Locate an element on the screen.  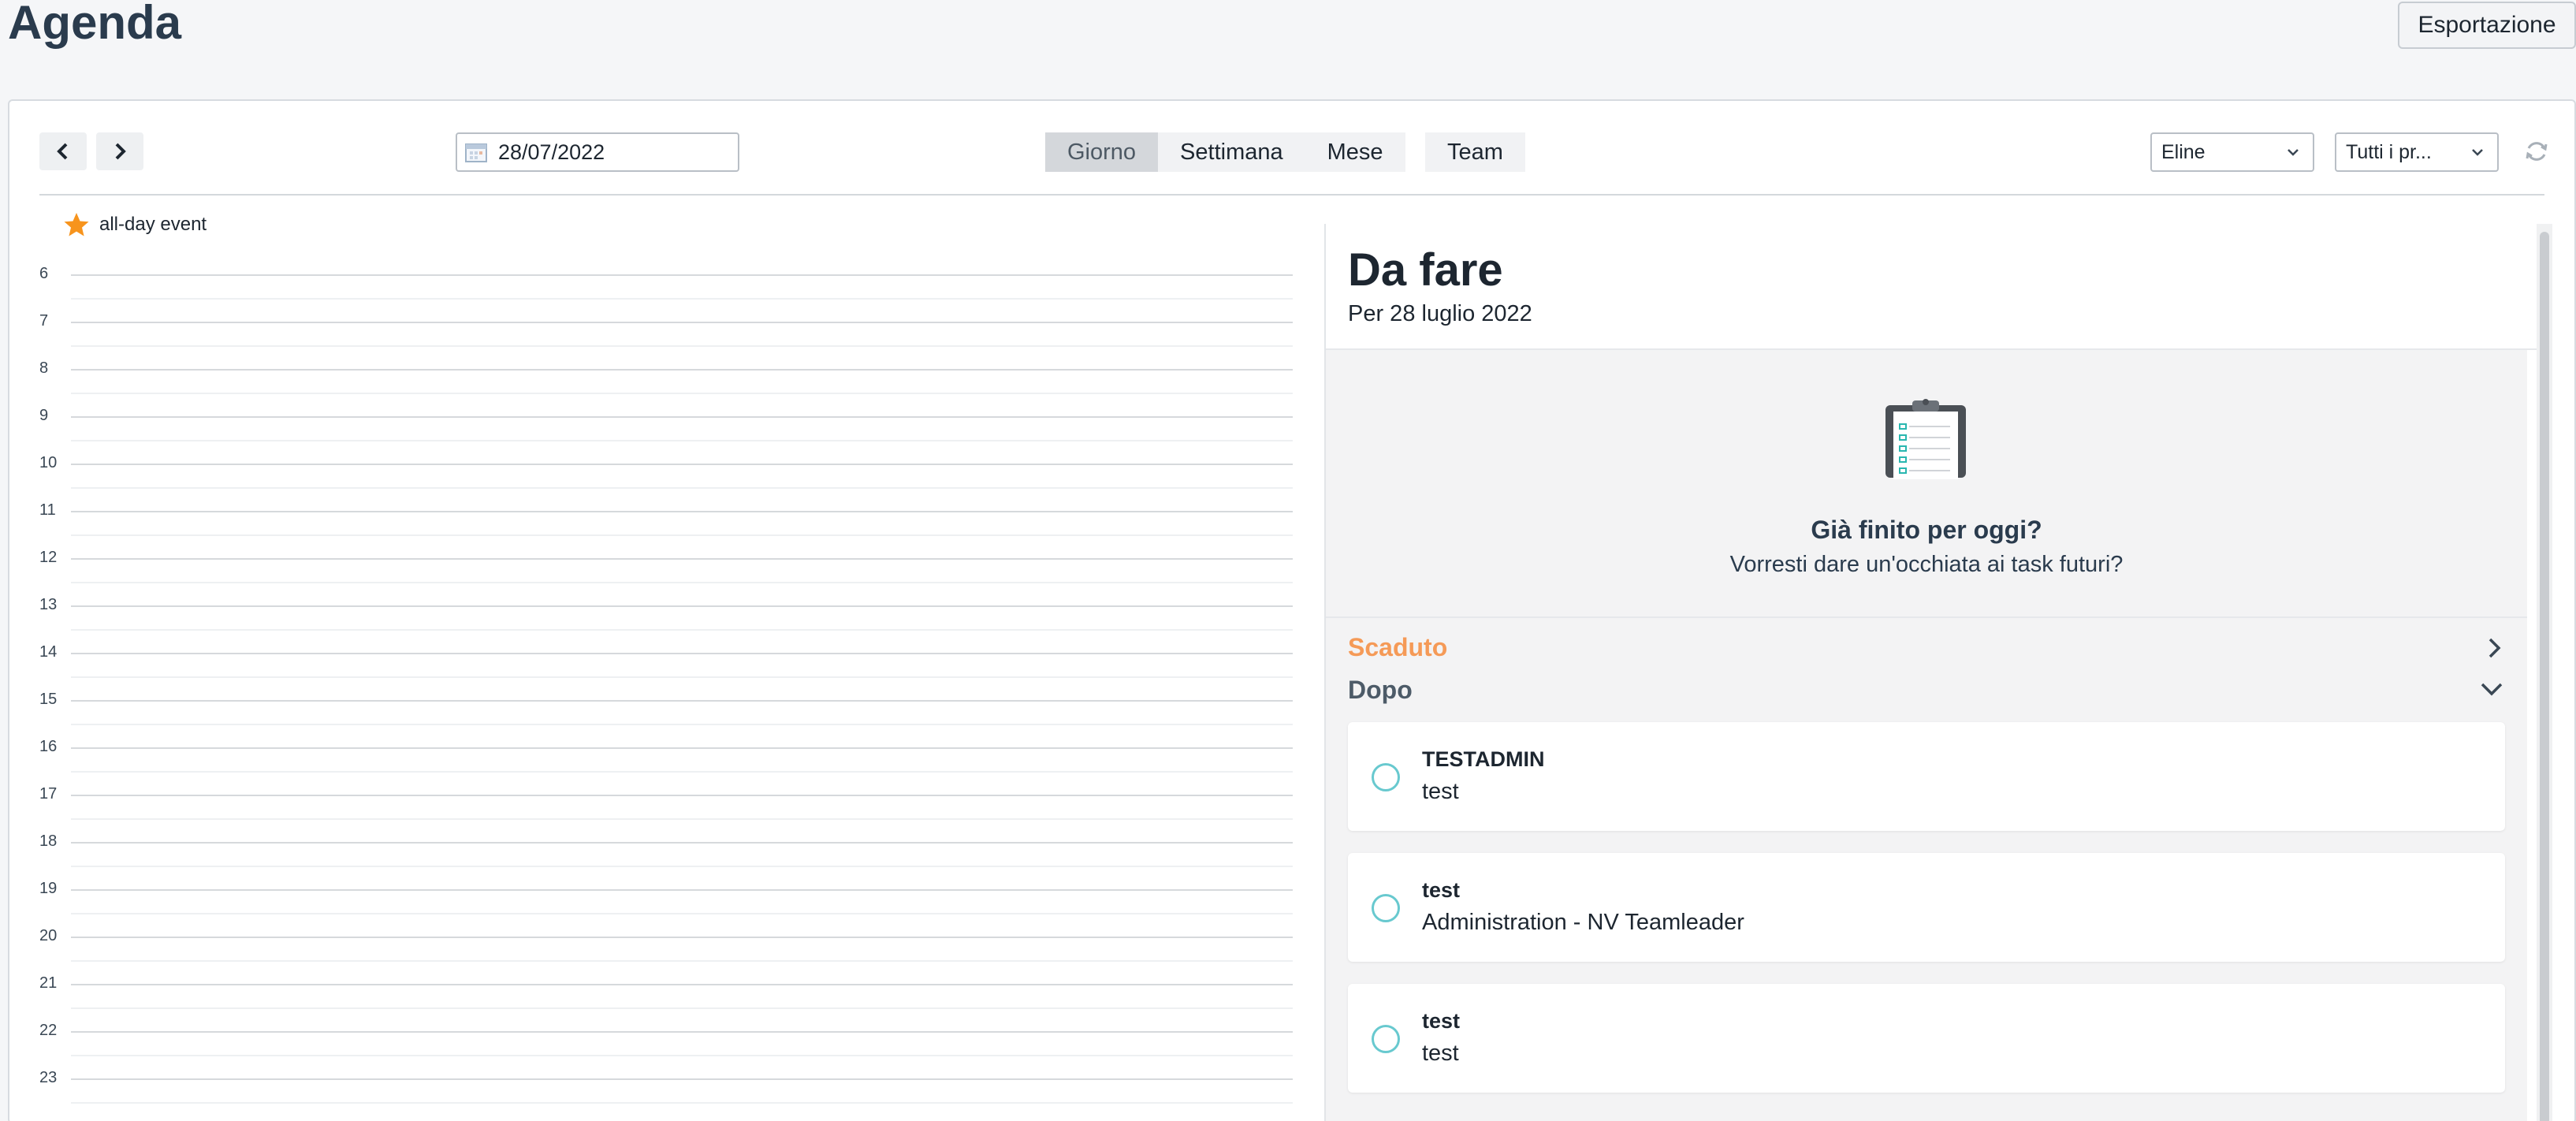
toolbar-divider is located at coordinates (1291, 195).